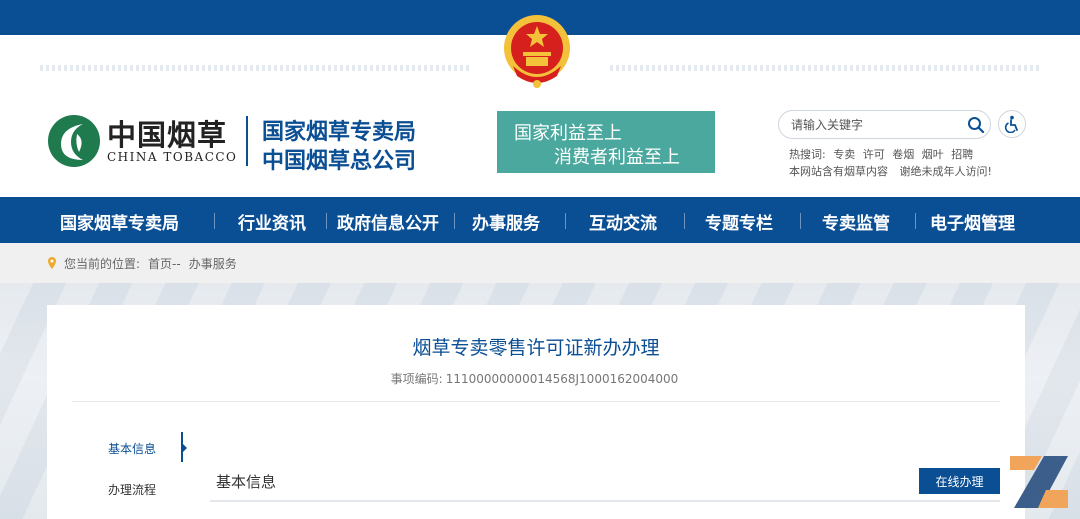 This screenshot has width=1080, height=519. I want to click on accessibility-button, so click(1012, 124).